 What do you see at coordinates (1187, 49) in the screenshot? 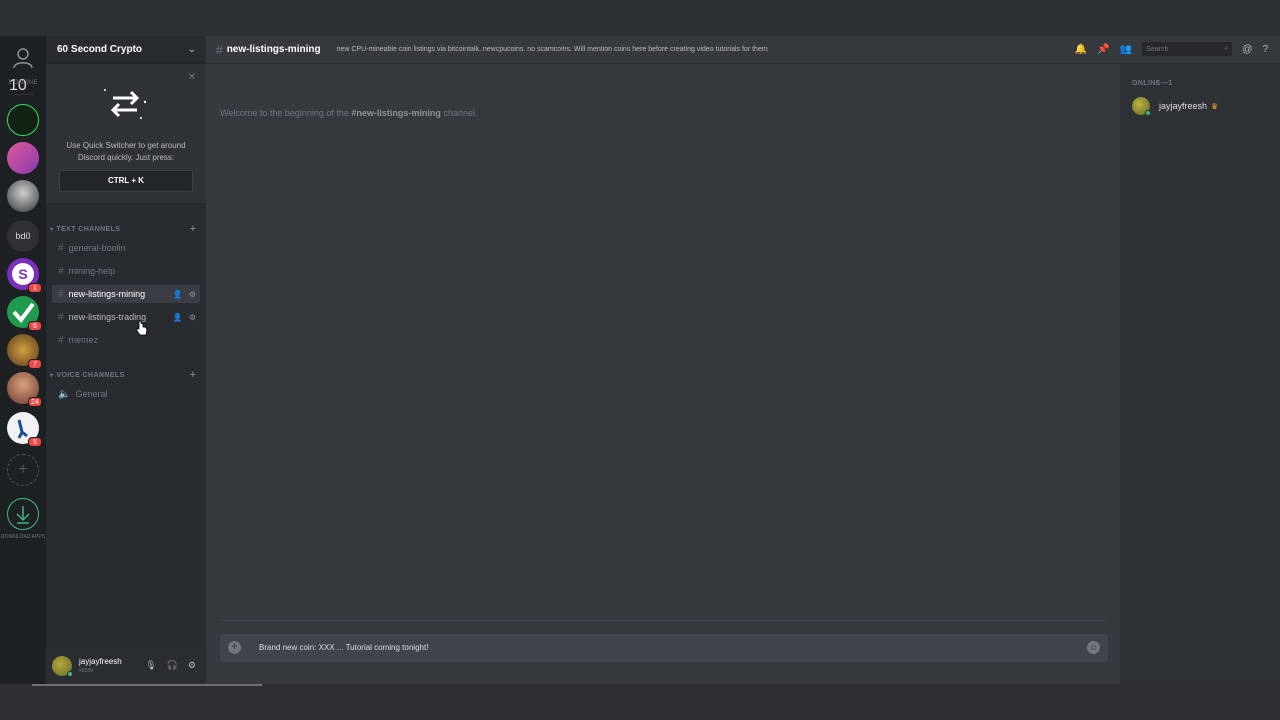
I see `search-input: Search ⌕` at bounding box center [1187, 49].